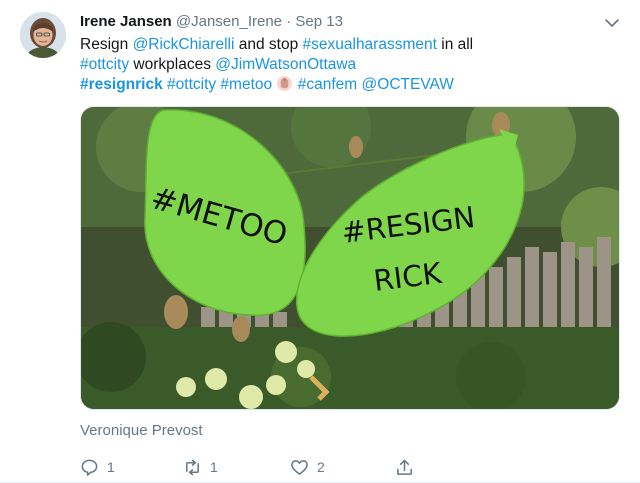  Describe the element at coordinates (299, 467) in the screenshot. I see `heart-icon` at that location.